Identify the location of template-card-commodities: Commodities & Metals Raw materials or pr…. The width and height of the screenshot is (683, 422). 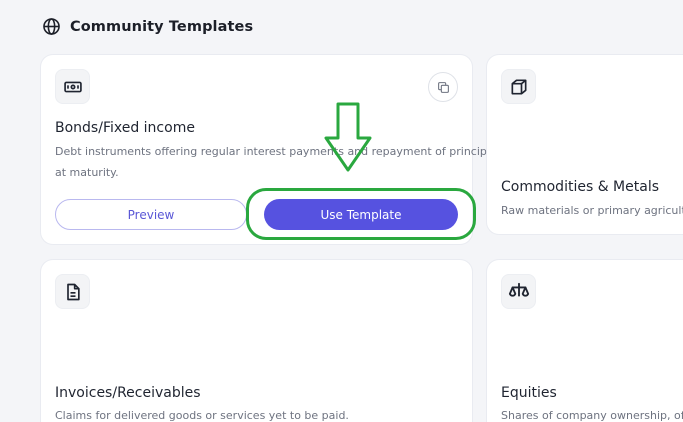
(585, 144).